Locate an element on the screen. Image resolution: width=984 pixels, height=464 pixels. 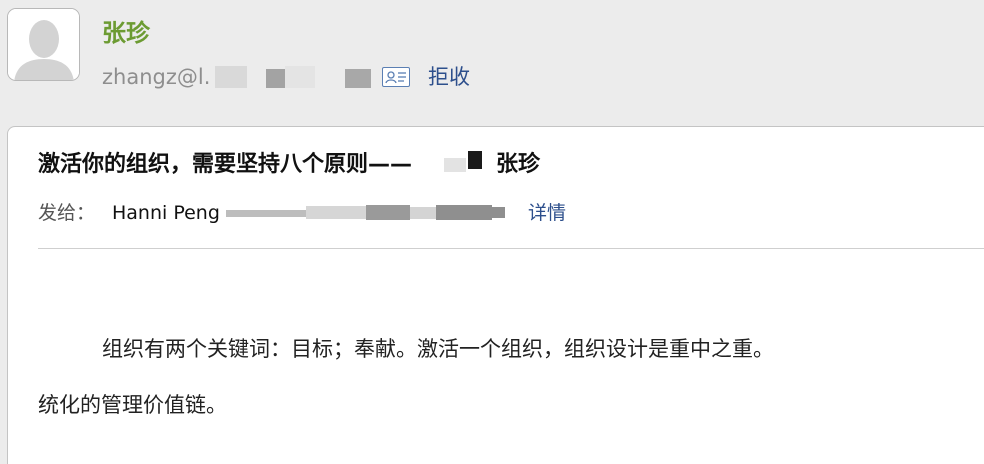
vcard-icon is located at coordinates (396, 77).